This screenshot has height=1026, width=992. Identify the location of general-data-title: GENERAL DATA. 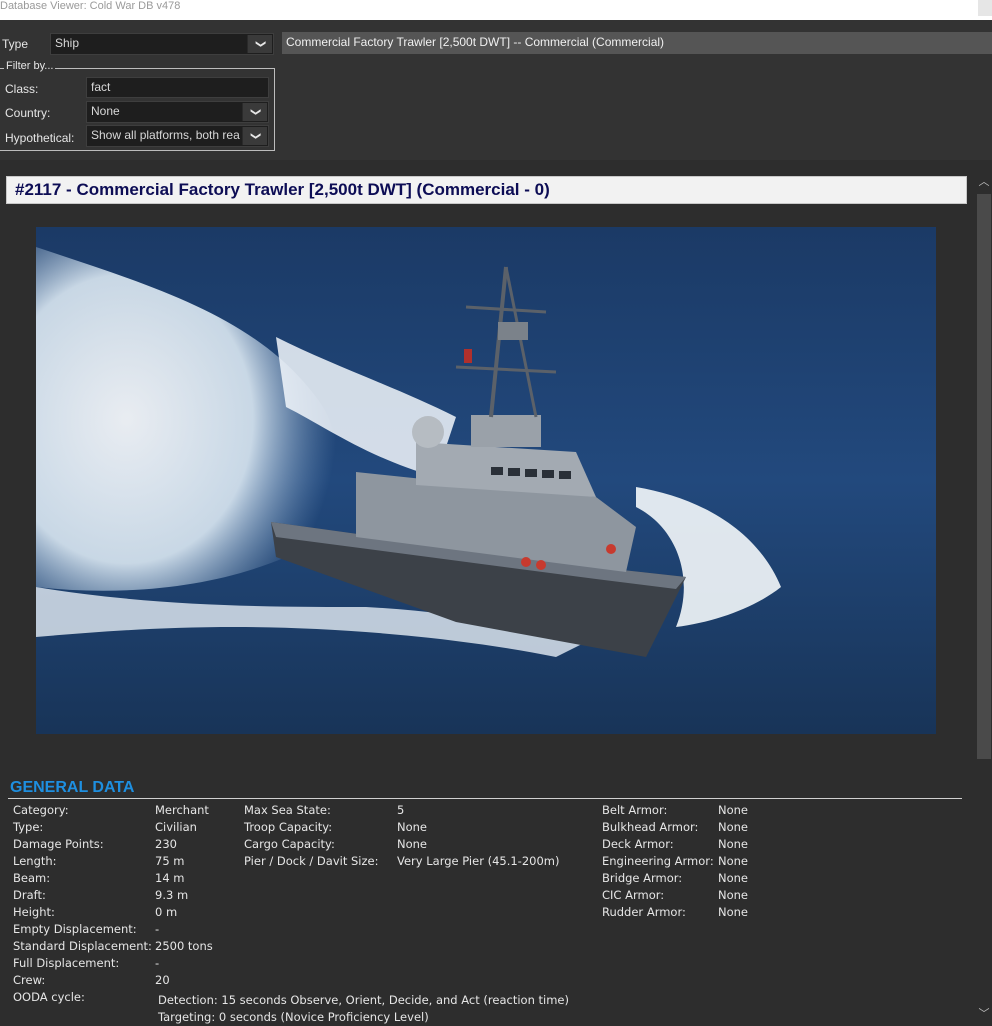
(72, 787).